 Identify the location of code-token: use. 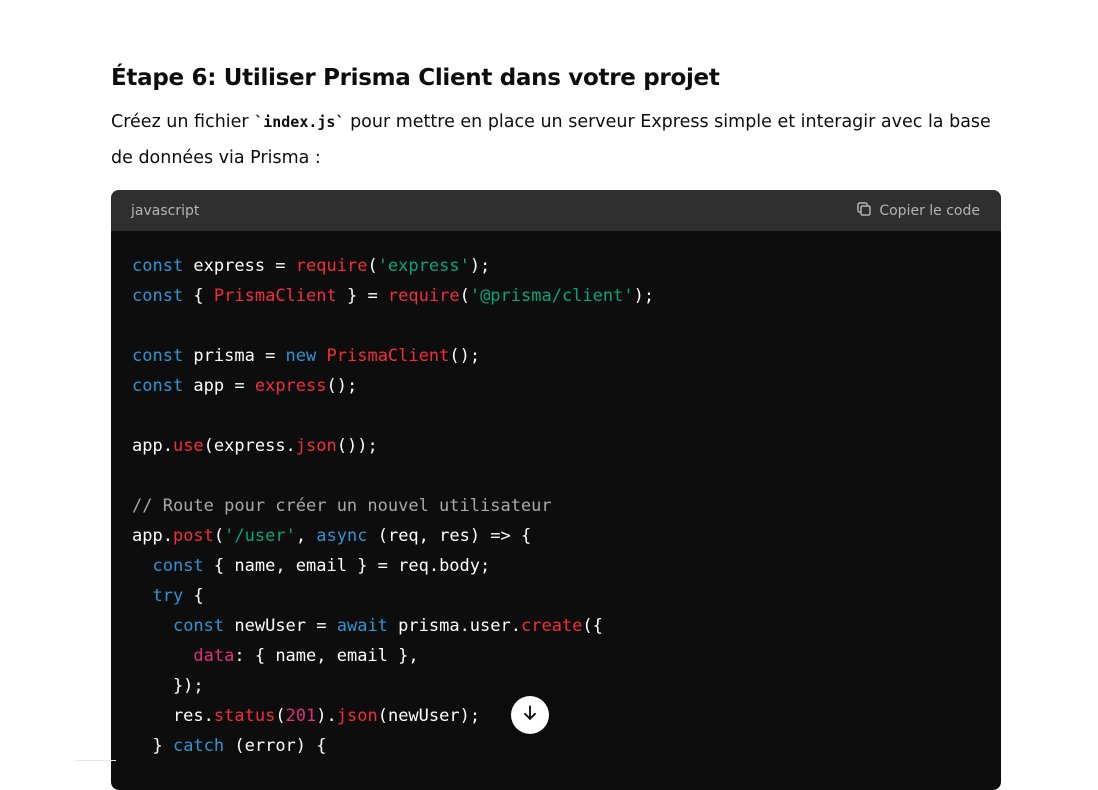
(188, 446).